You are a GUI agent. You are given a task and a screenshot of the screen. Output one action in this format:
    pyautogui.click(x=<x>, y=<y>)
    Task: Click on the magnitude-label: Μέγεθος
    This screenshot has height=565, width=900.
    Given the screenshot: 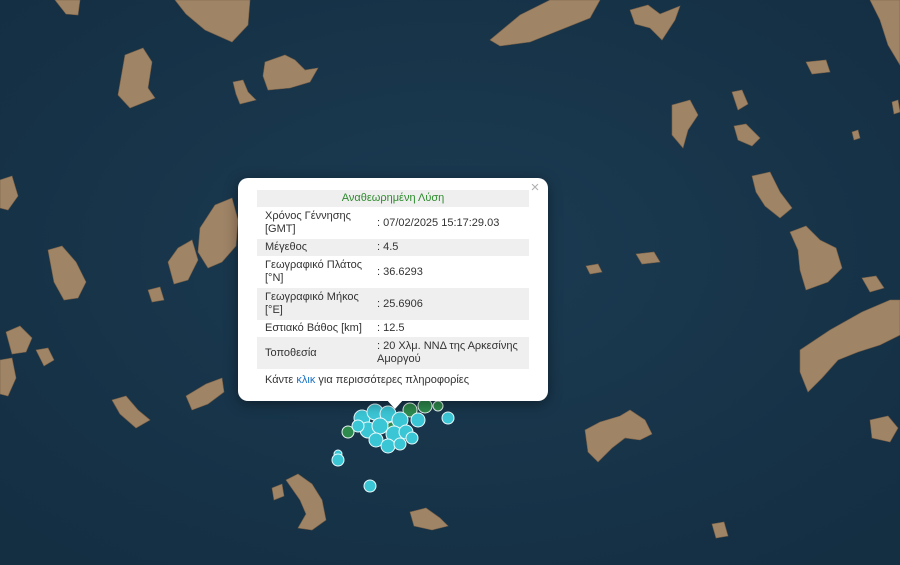 What is the action you would take?
    pyautogui.click(x=286, y=247)
    